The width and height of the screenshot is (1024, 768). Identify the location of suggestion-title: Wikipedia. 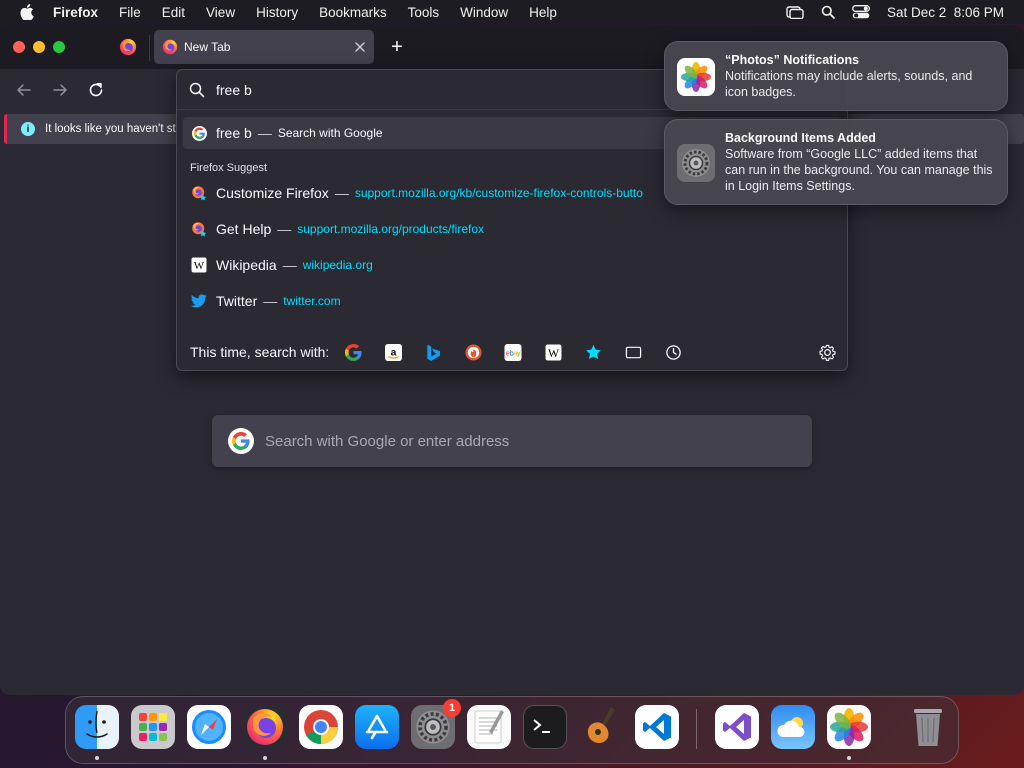
(246, 265).